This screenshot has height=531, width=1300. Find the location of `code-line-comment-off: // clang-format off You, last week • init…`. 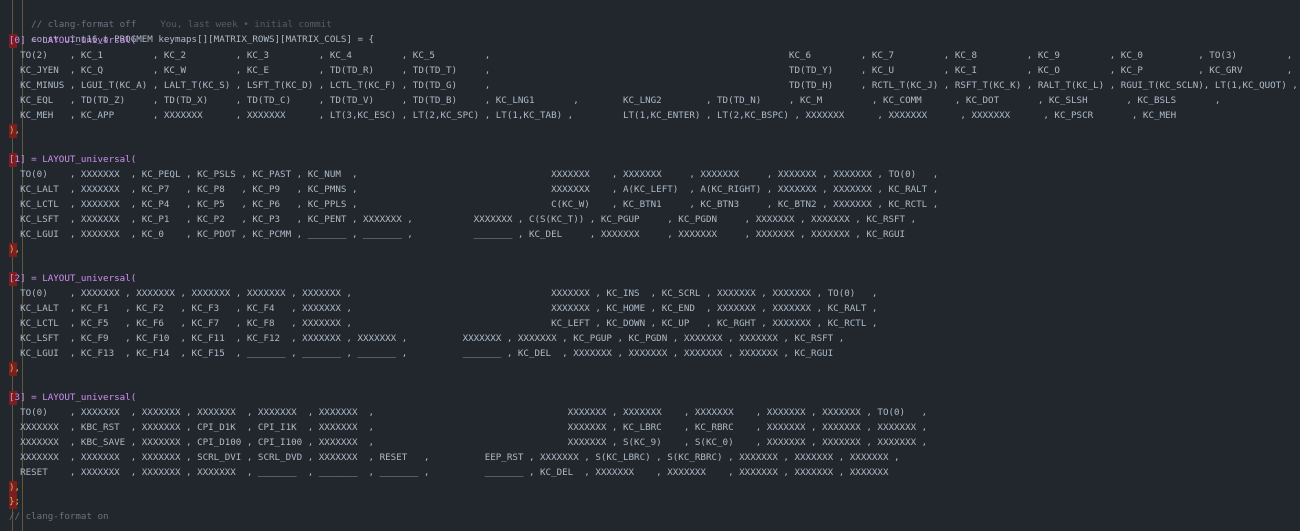

code-line-comment-off: // clang-format off You, last week • init… is located at coordinates (166, 17).